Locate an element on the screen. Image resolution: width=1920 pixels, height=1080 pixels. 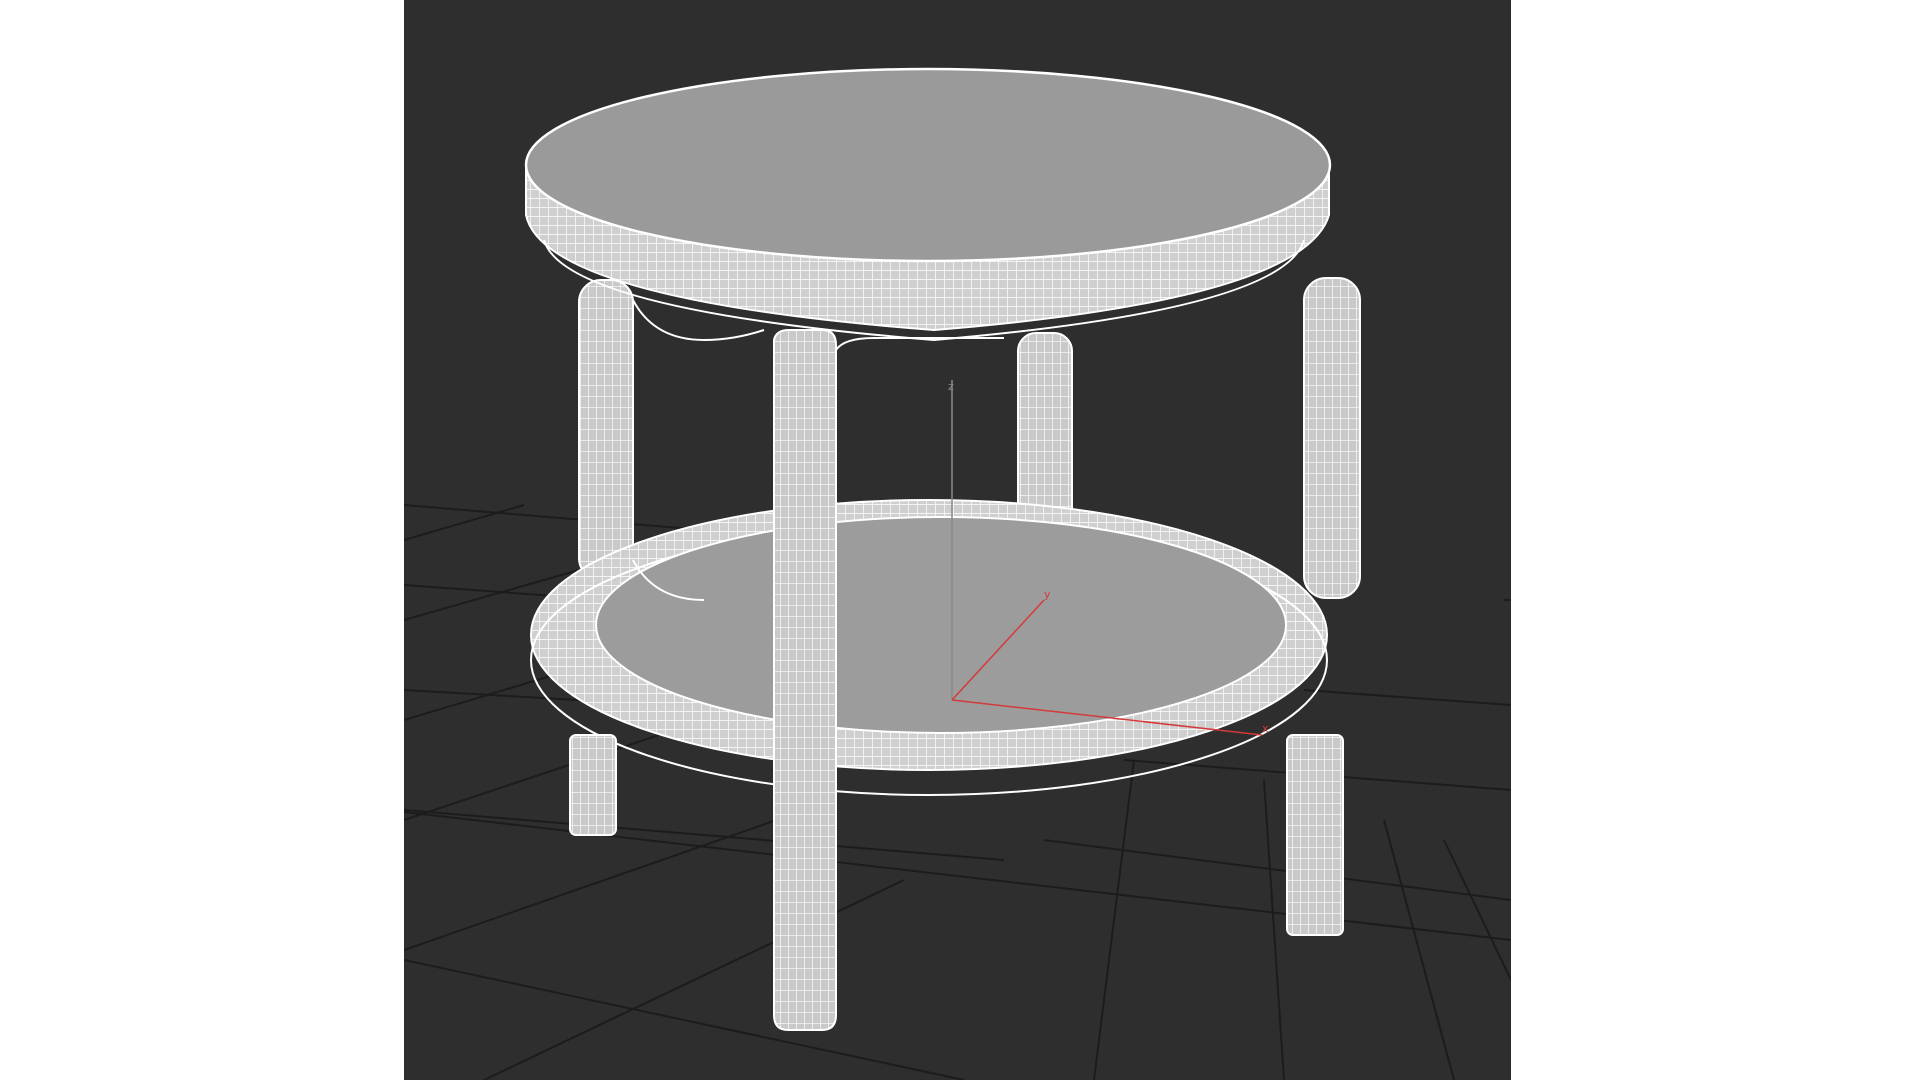
axis-z-label: z is located at coordinates (951, 386).